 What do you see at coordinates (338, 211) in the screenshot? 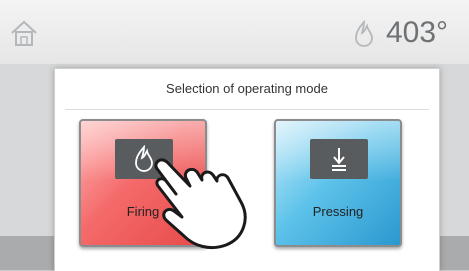
I see `pressing-label: Pressing` at bounding box center [338, 211].